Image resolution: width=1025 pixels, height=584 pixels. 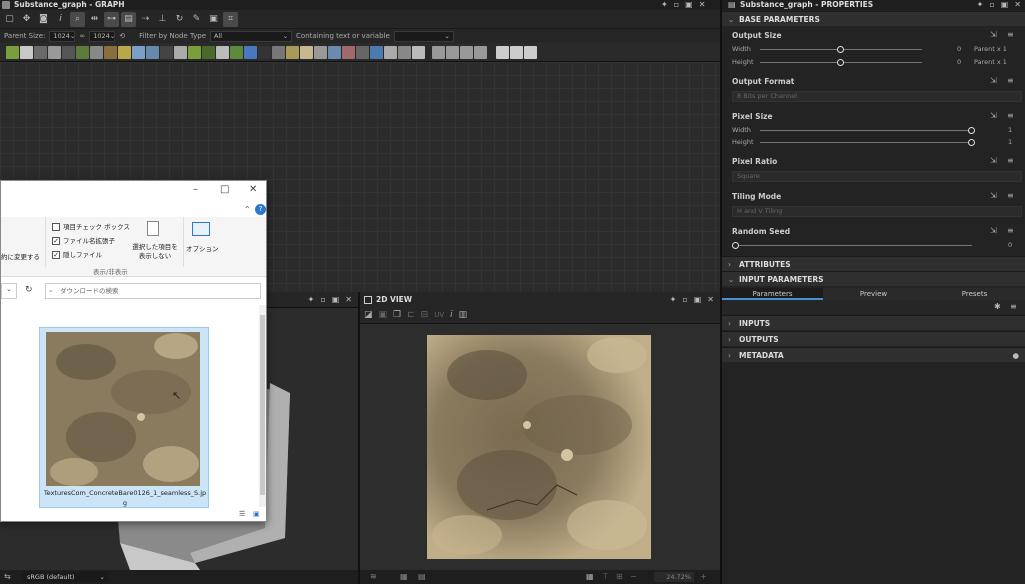 What do you see at coordinates (404, 52) in the screenshot?
I see `panel-node-icon` at bounding box center [404, 52].